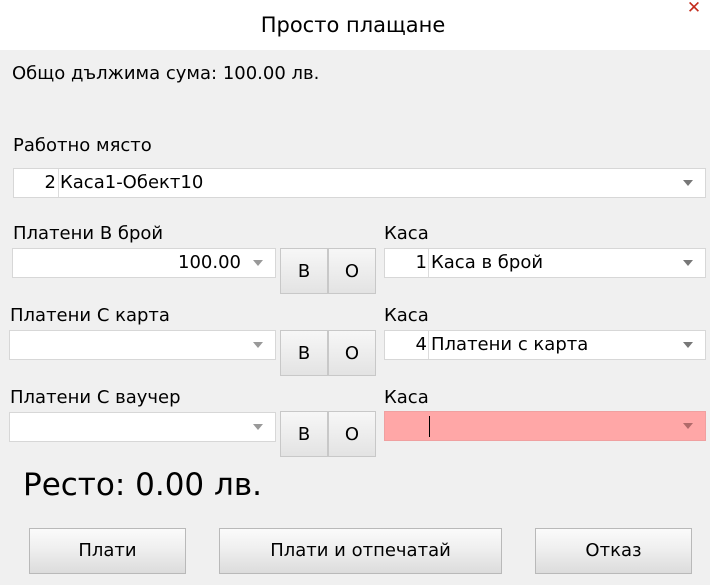 This screenshot has height=585, width=710. What do you see at coordinates (107, 551) in the screenshot?
I see `pay-button: Плати` at bounding box center [107, 551].